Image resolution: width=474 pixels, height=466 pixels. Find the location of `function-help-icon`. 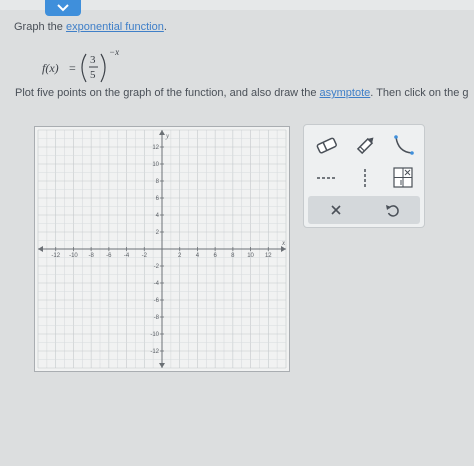

function-help-icon is located at coordinates (403, 177).